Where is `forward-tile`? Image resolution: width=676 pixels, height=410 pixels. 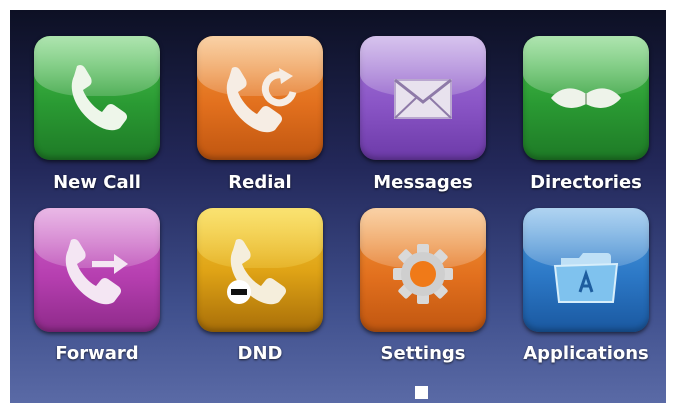
forward-tile is located at coordinates (97, 270).